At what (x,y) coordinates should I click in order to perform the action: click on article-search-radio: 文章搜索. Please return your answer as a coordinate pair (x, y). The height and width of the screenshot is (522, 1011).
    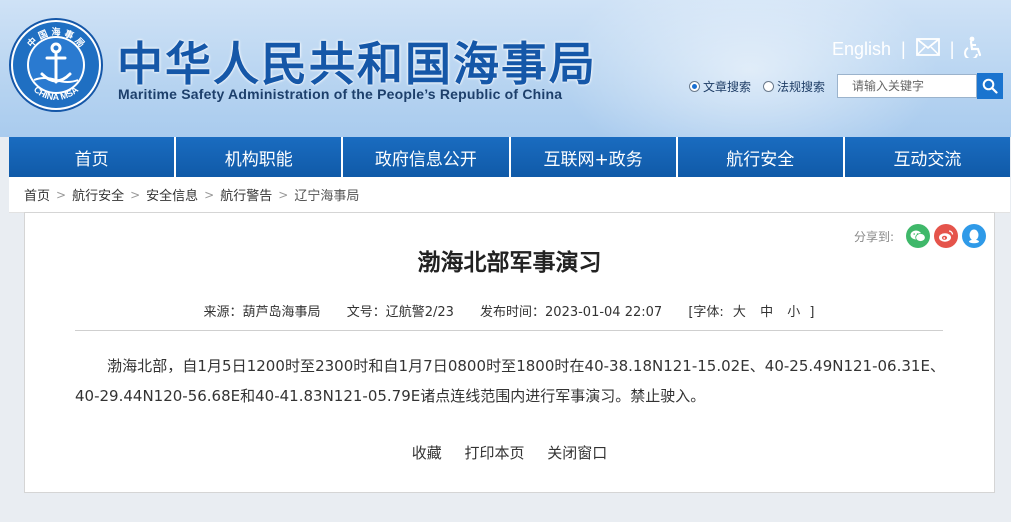
    Looking at the image, I should click on (720, 86).